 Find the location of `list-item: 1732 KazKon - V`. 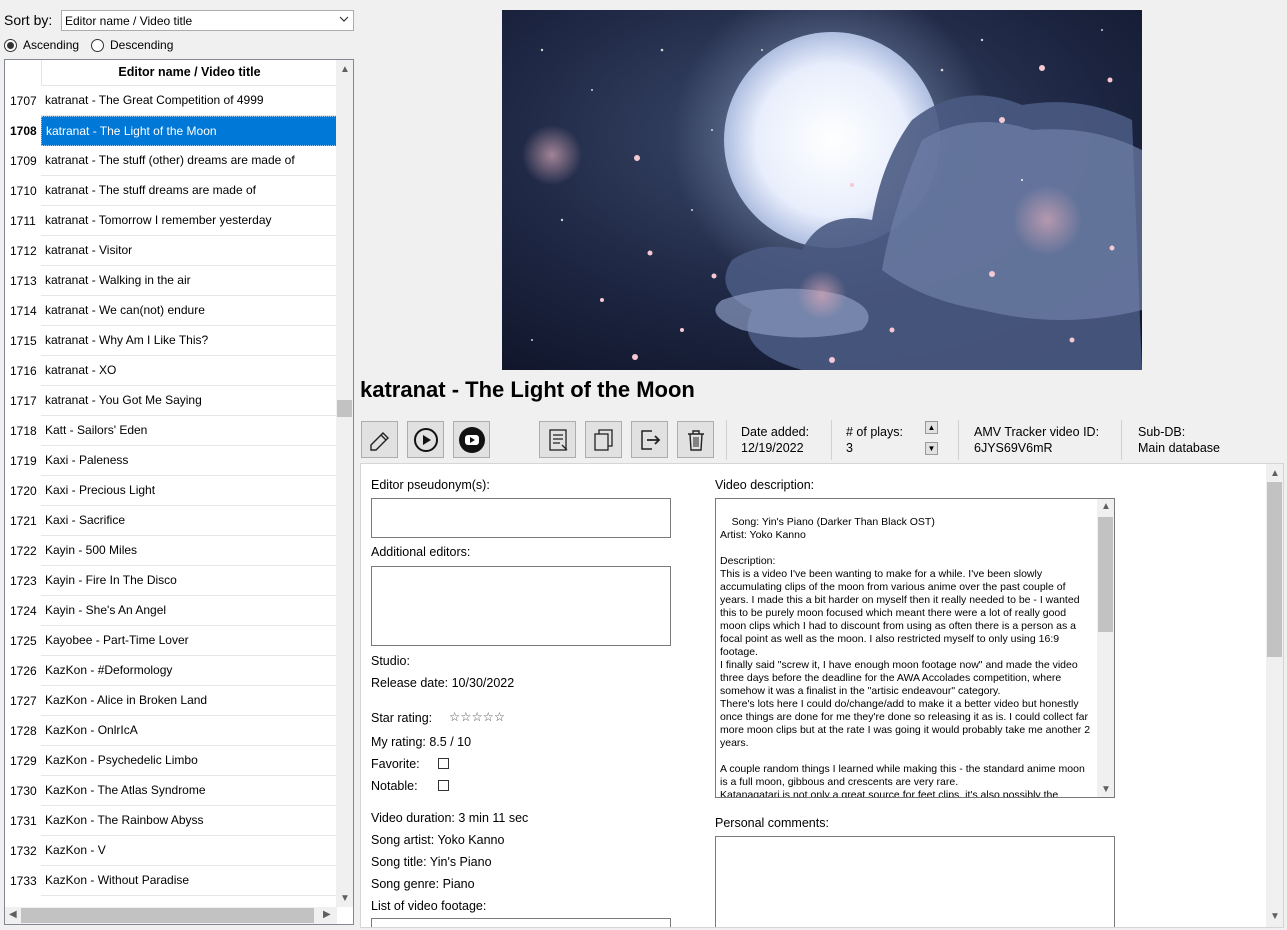

list-item: 1732 KazKon - V is located at coordinates (171, 851).